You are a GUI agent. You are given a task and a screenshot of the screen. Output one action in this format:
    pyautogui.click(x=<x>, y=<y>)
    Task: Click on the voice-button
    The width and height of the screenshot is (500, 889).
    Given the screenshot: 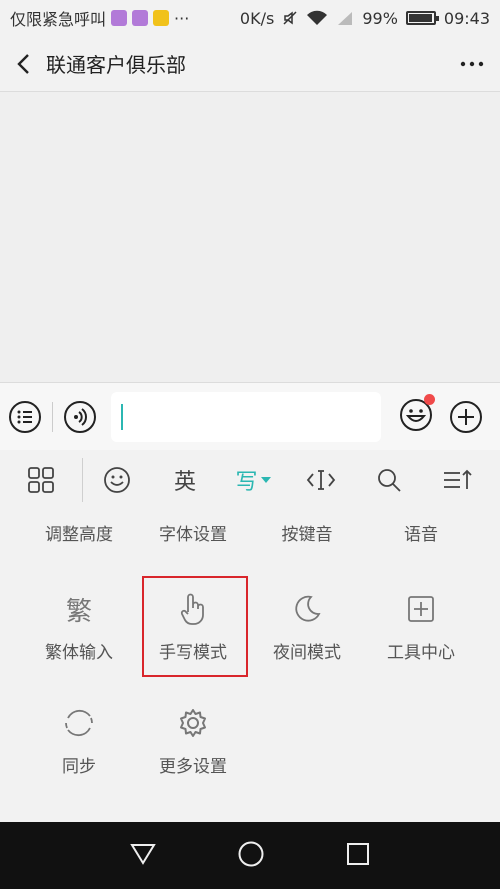 What is the action you would take?
    pyautogui.click(x=80, y=417)
    